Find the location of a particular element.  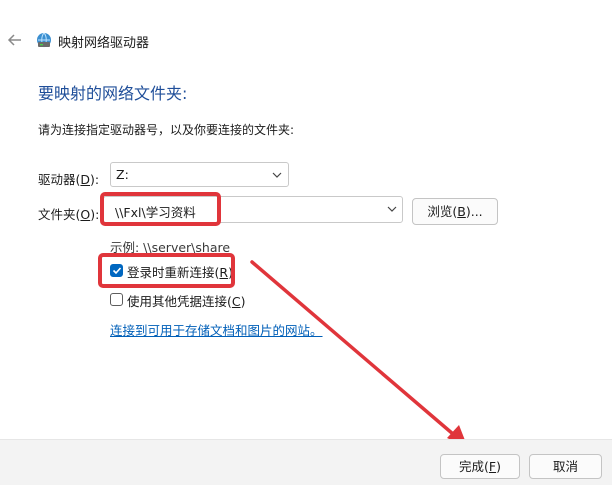

website-link: 连接到可用于存储文档和图片的网站。 is located at coordinates (216, 329).